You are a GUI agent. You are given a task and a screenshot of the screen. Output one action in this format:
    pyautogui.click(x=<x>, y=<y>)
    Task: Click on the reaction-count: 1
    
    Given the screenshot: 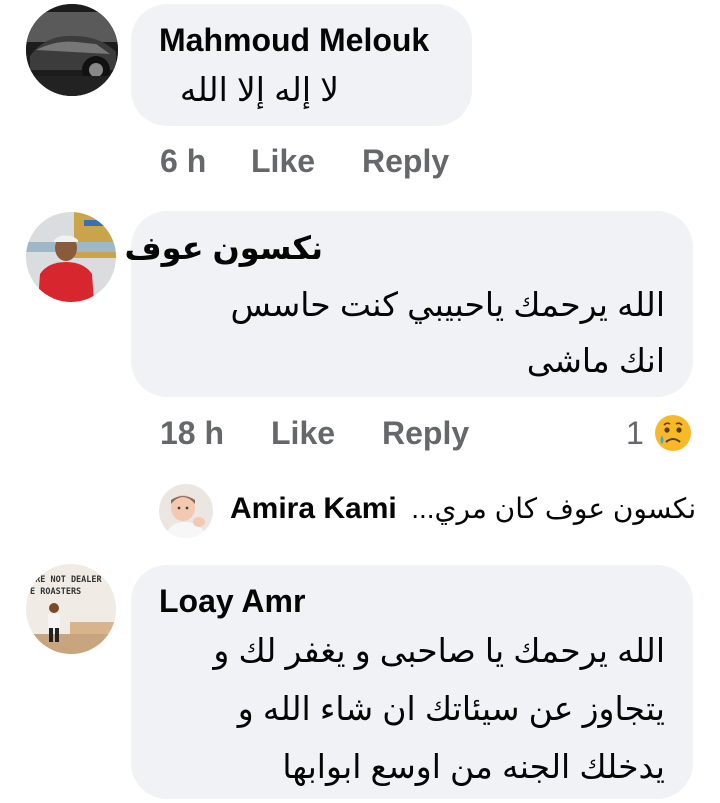 What is the action you would take?
    pyautogui.click(x=635, y=433)
    